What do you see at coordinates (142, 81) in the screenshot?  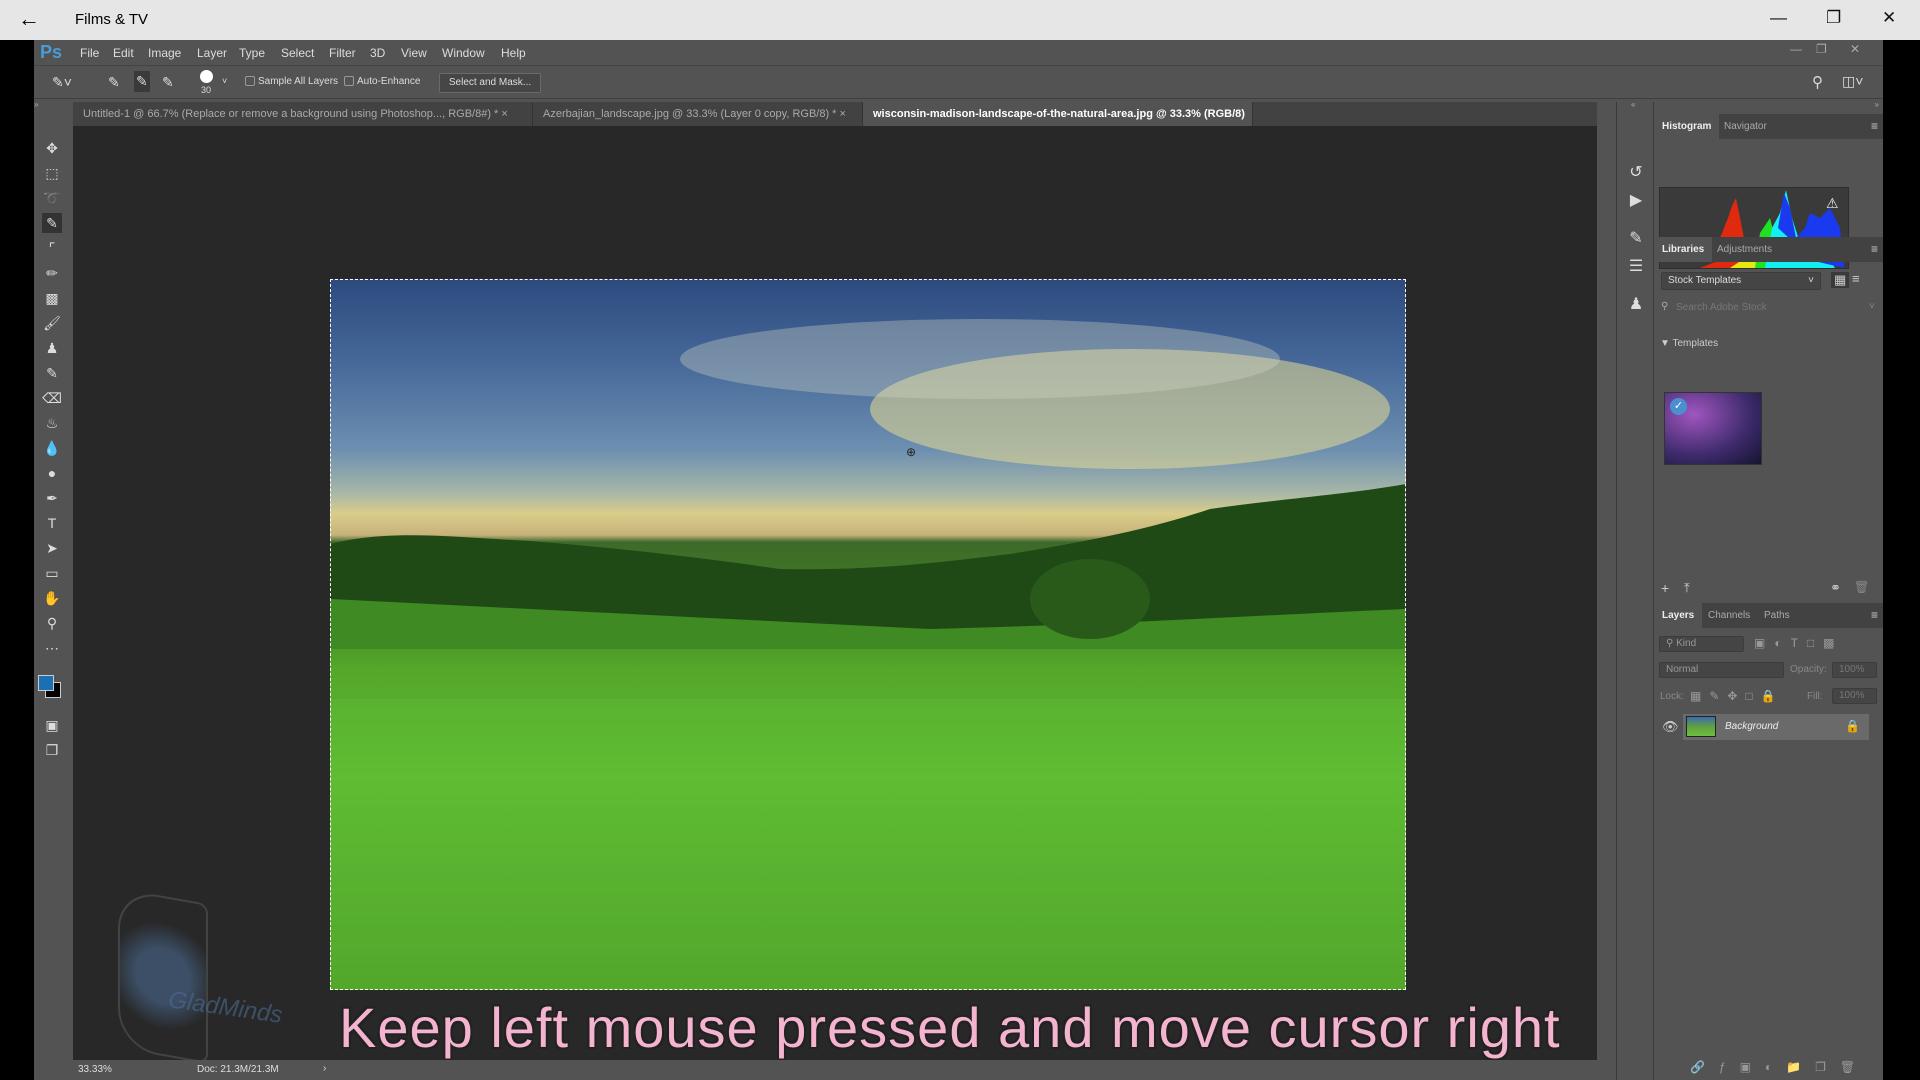 I see `add-to-selection-icon: ✎` at bounding box center [142, 81].